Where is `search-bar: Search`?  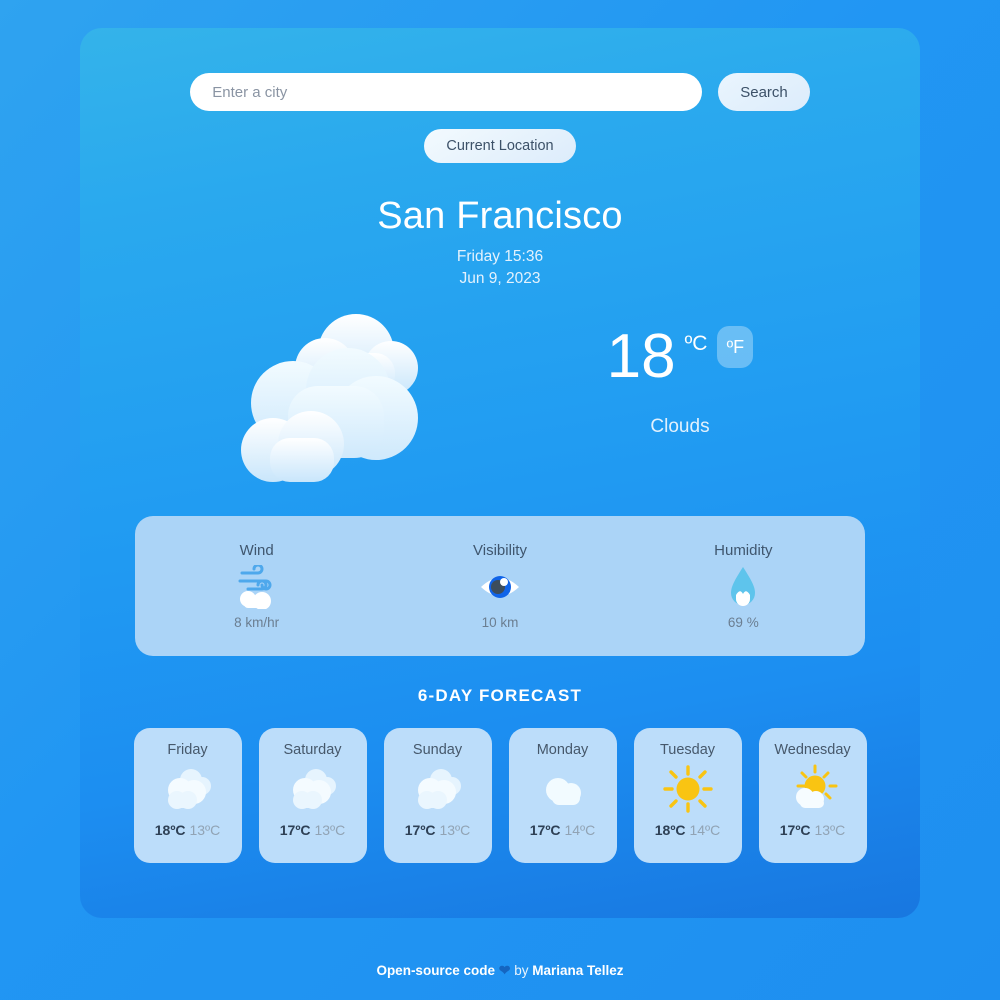 search-bar: Search is located at coordinates (500, 69).